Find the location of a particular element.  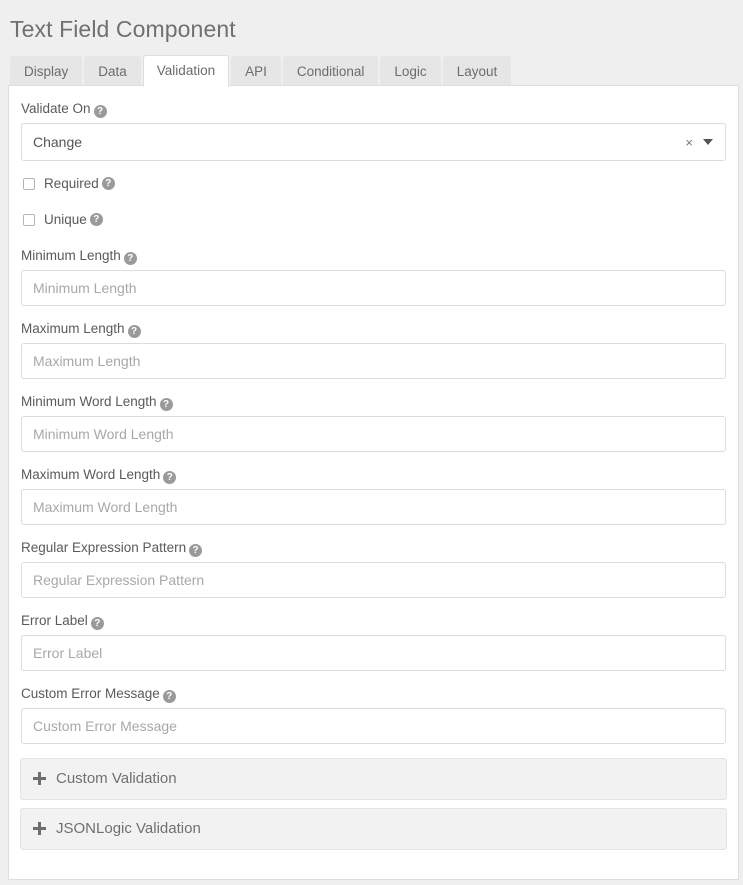

field-group-minimum-word-length: Minimum Word Length? is located at coordinates (373, 422).